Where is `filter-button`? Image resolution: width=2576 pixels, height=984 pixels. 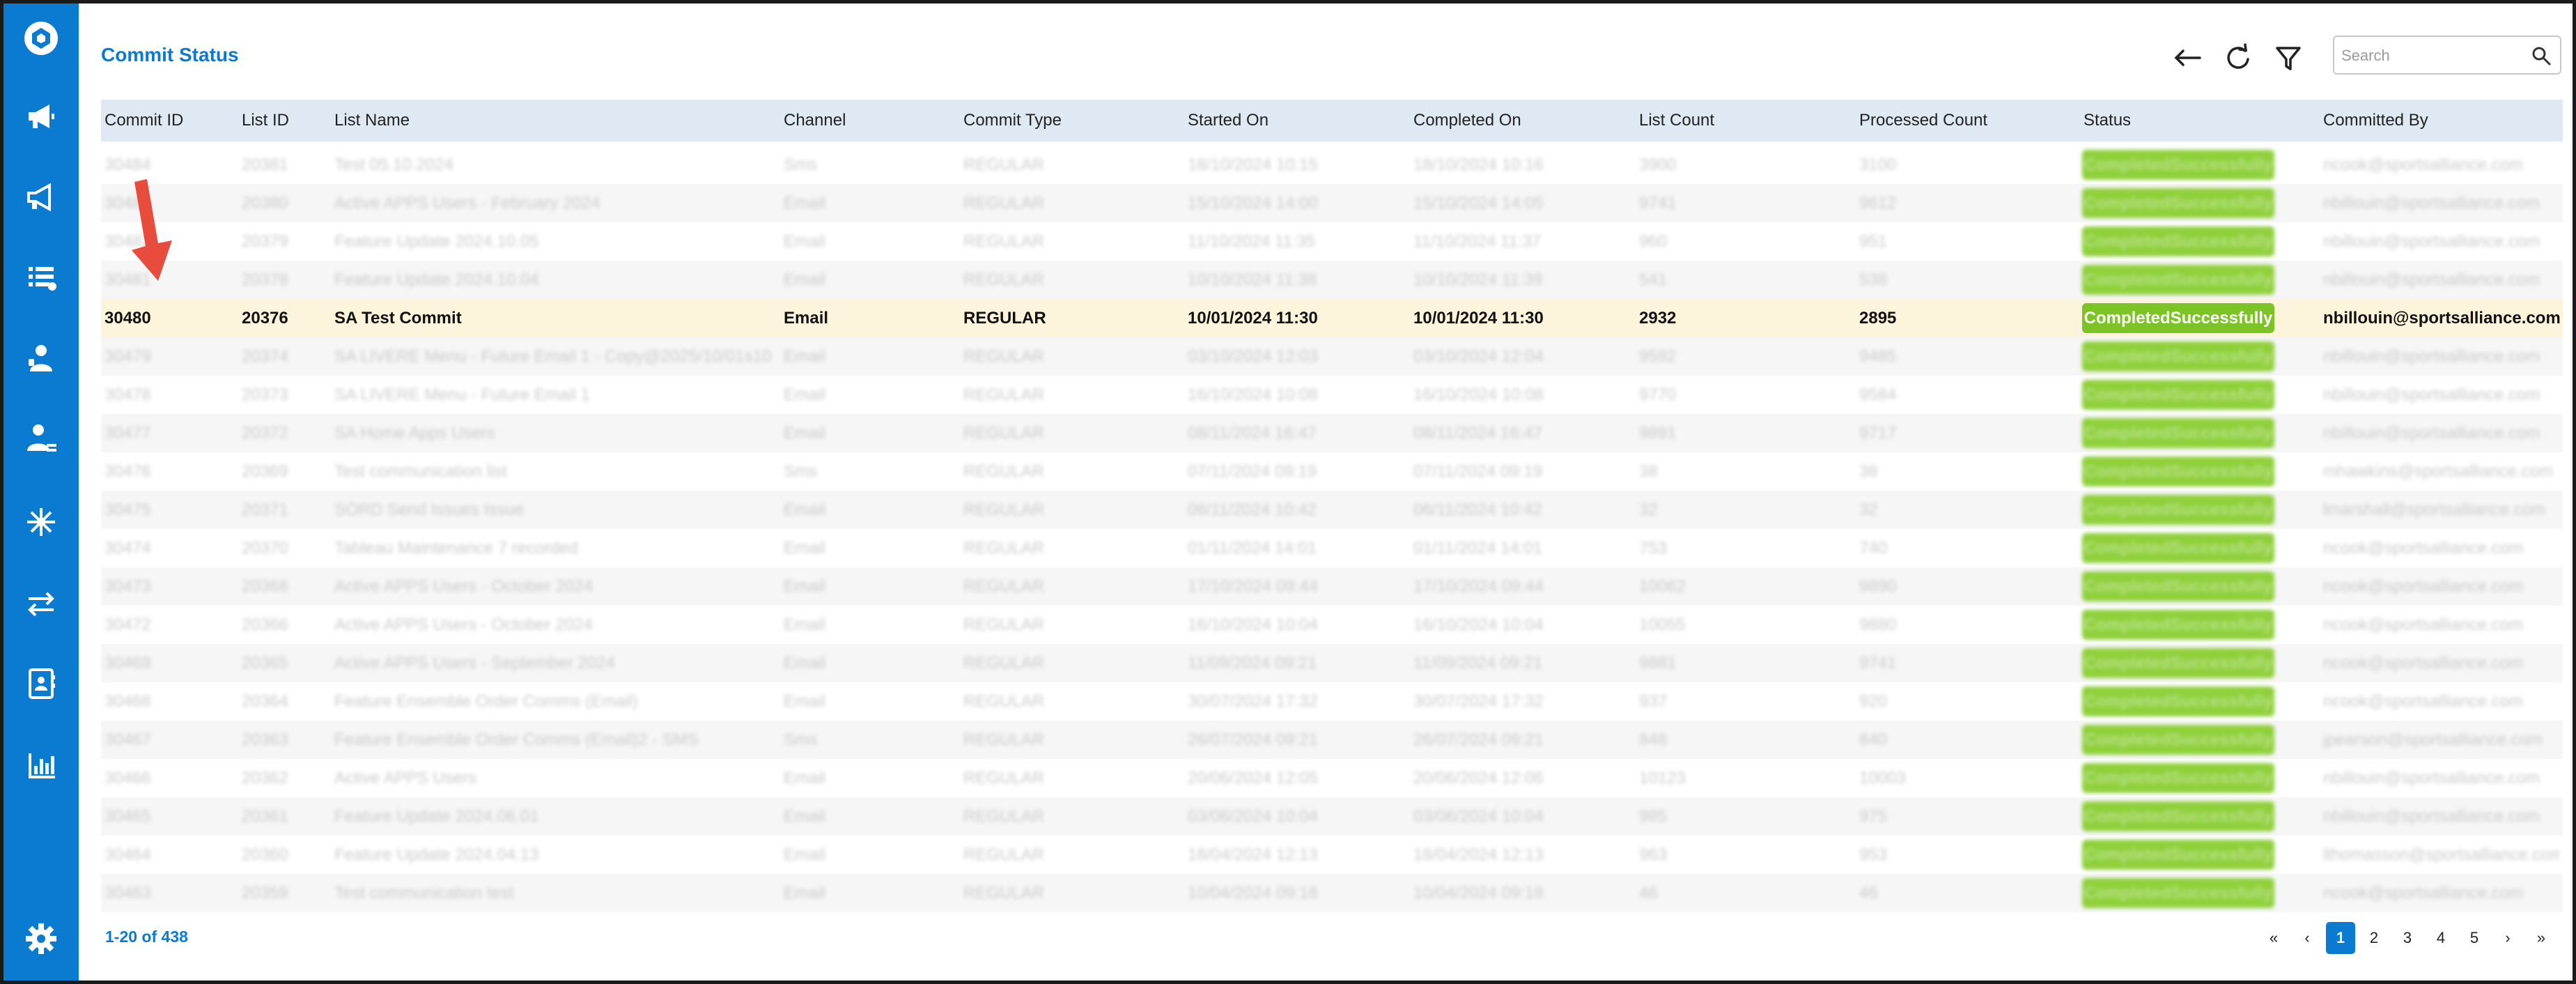
filter-button is located at coordinates (2288, 57).